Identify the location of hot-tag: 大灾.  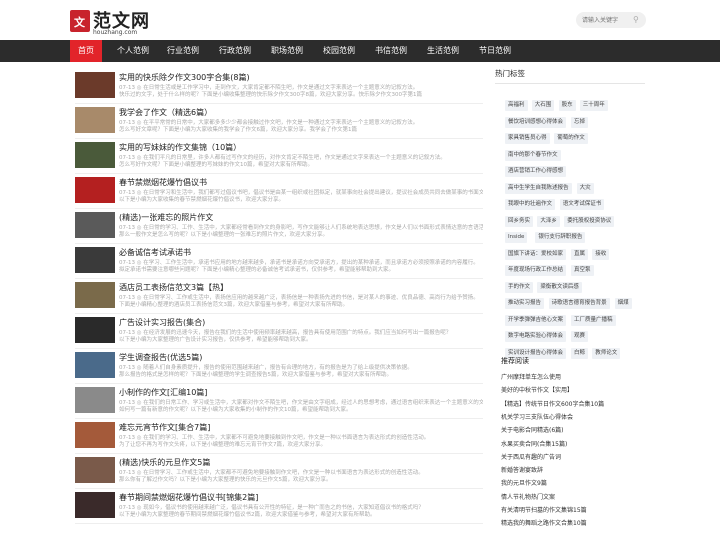
(585, 188).